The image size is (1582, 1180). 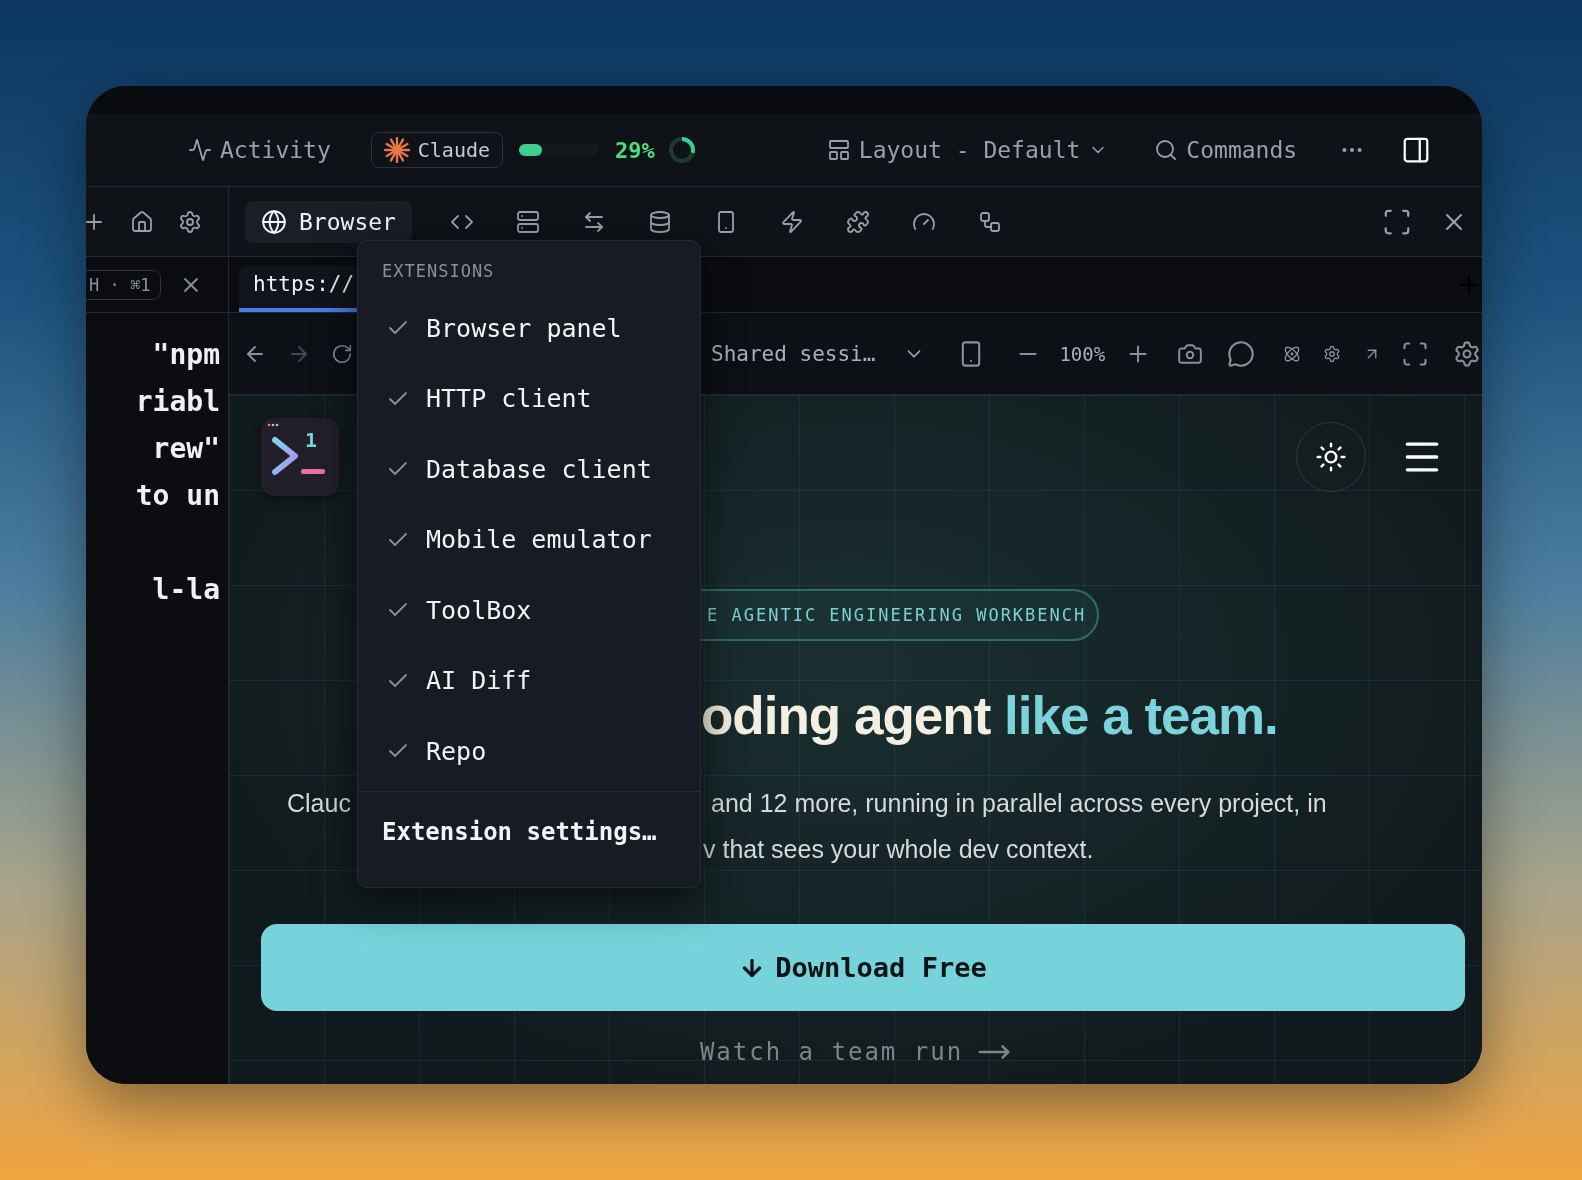 What do you see at coordinates (319, 803) in the screenshot?
I see `paragraph-fragment: Clauc` at bounding box center [319, 803].